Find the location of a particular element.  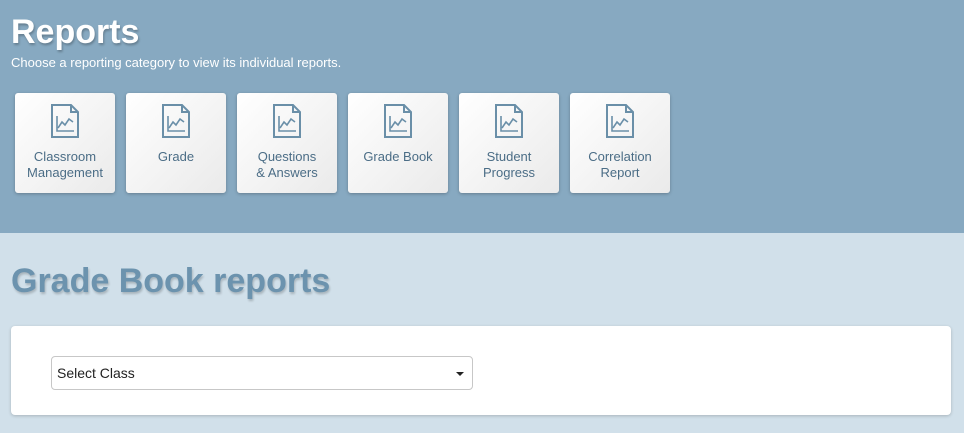

category-label: Correlation Report is located at coordinates (620, 164).